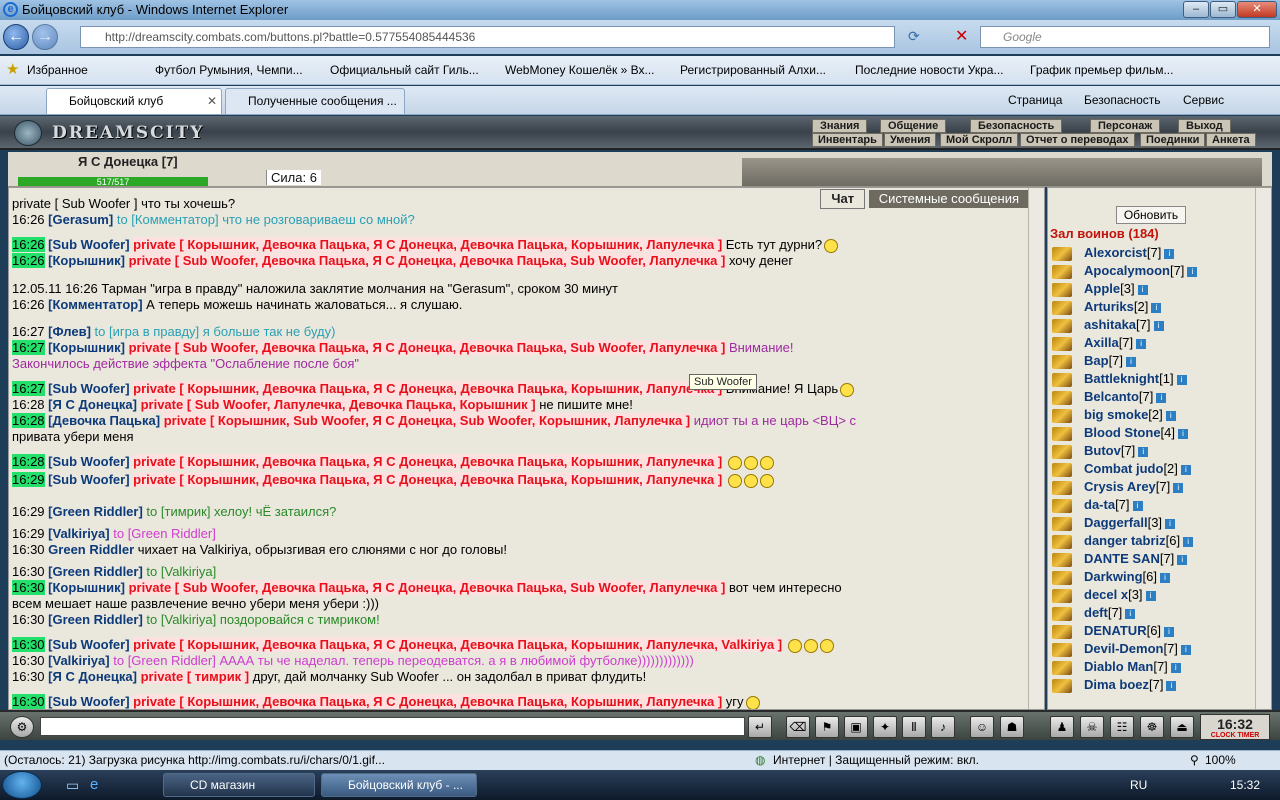 The width and height of the screenshot is (1280, 800). I want to click on chat-author: [Корышник], so click(86, 347).